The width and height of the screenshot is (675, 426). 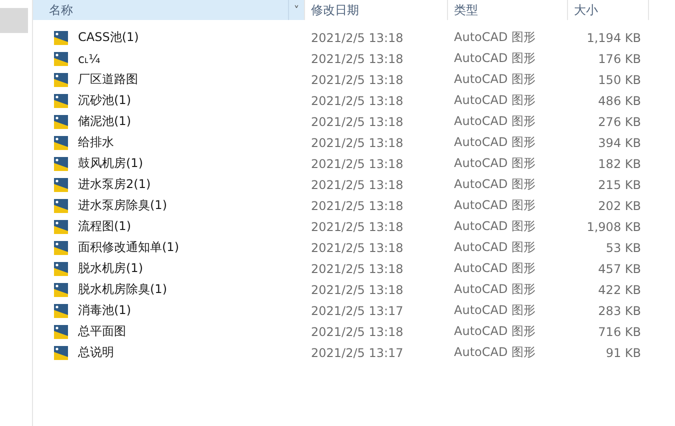 I want to click on file-name: 消毒池(1), so click(x=101, y=310).